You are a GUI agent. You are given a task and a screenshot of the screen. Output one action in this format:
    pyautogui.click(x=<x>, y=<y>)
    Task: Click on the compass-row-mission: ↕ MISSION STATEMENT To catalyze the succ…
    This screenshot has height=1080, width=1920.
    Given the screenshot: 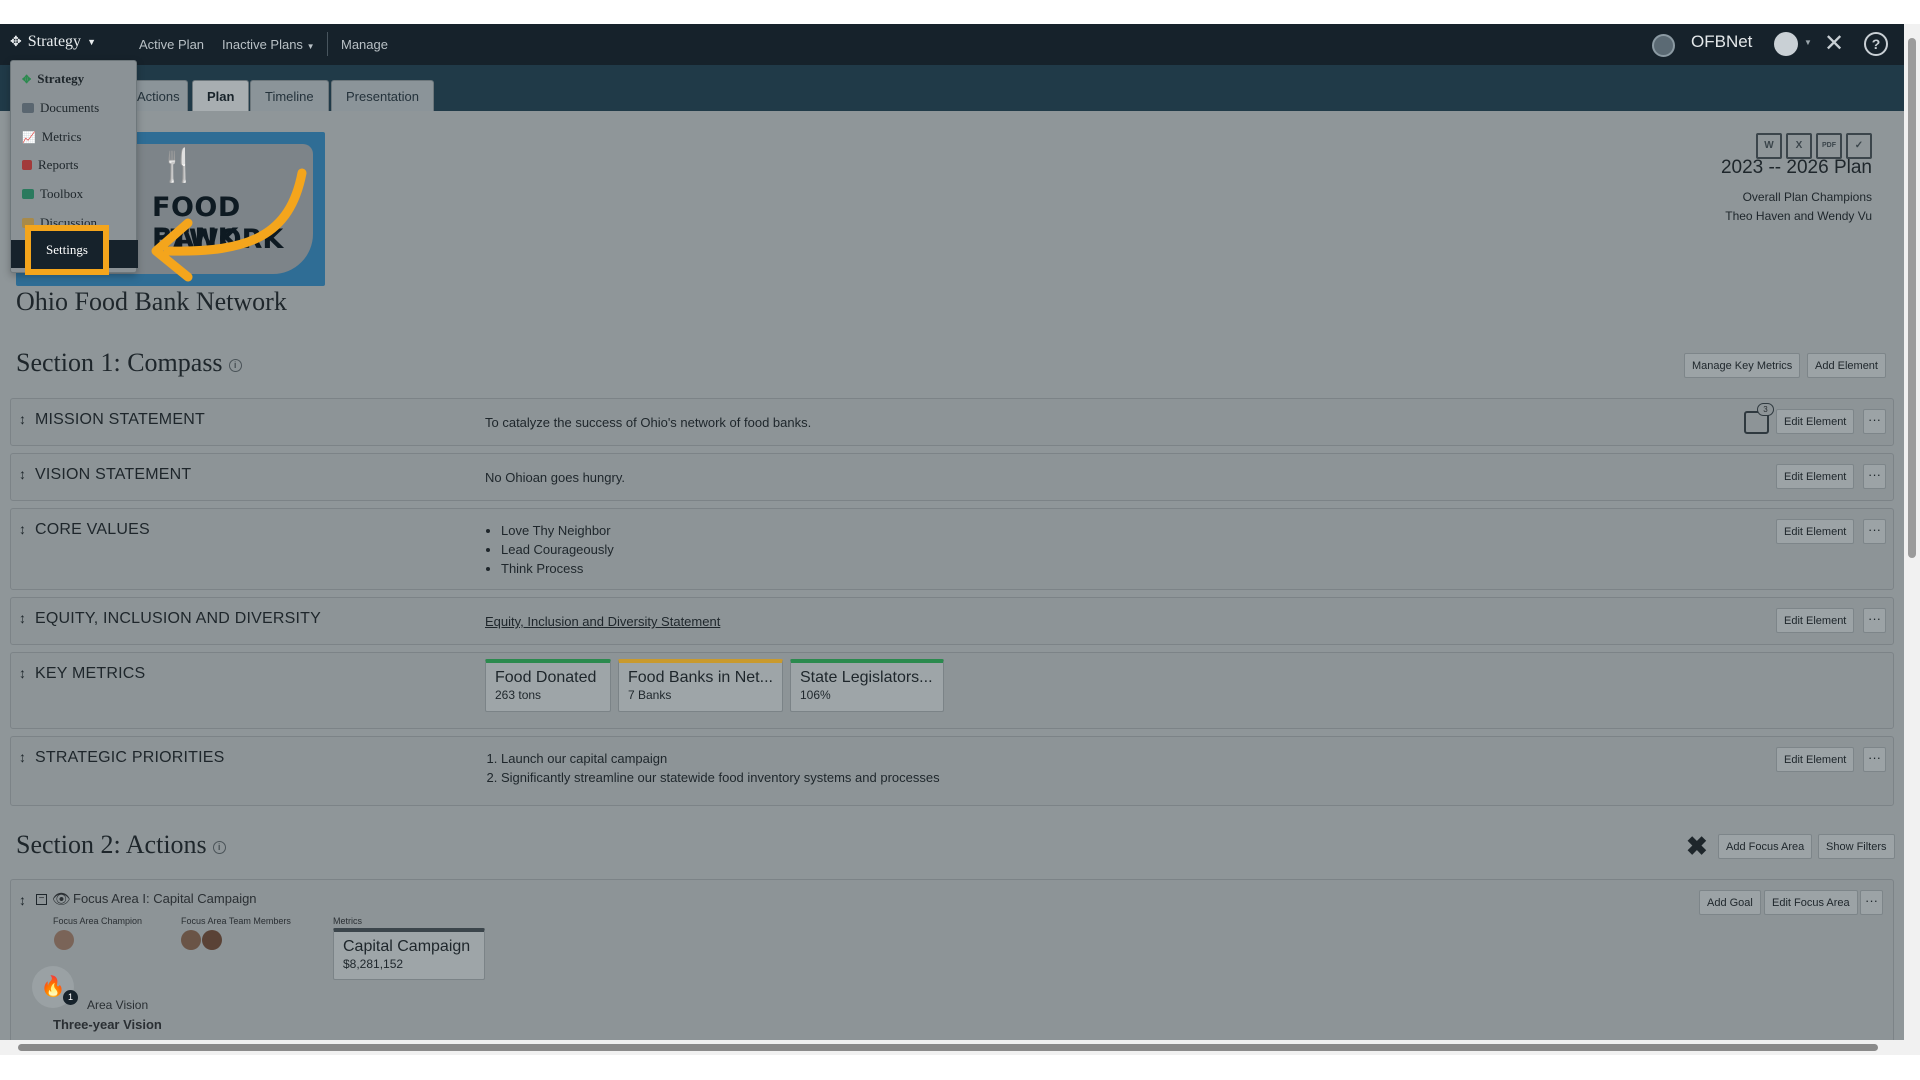 What is the action you would take?
    pyautogui.click(x=952, y=422)
    